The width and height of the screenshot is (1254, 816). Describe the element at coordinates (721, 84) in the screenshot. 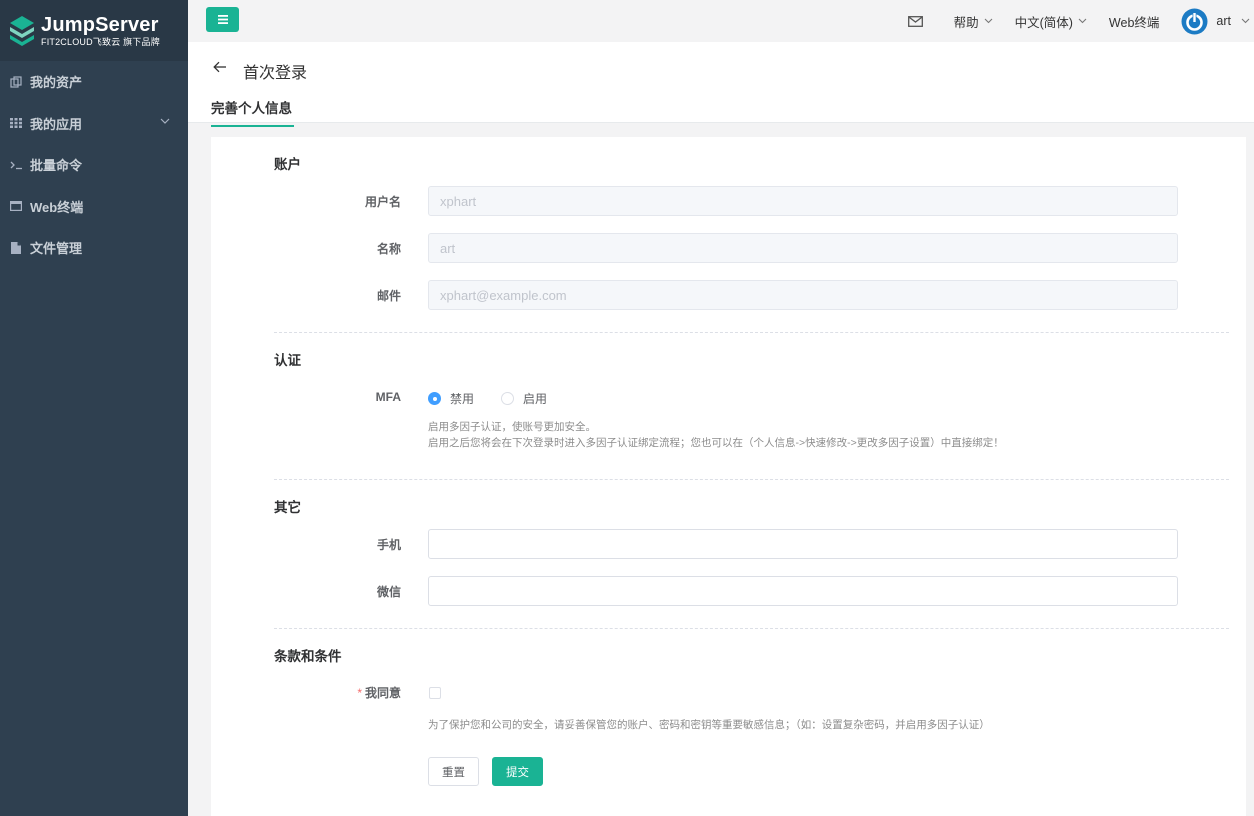

I see `page-header: 首次登录 完善个人信息` at that location.